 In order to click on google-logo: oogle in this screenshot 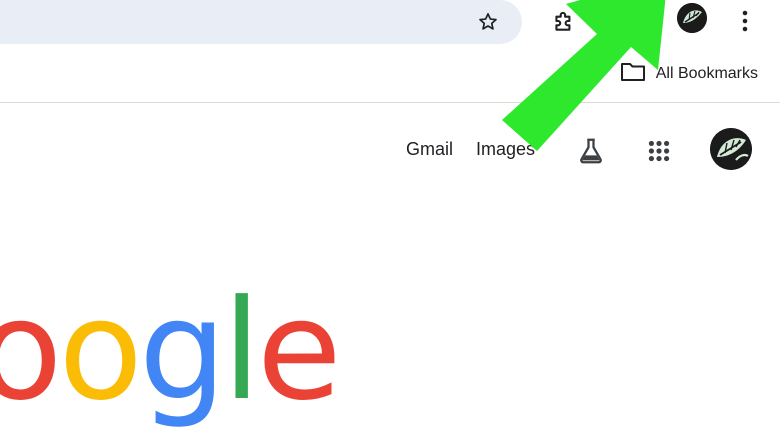, I will do `click(171, 351)`.